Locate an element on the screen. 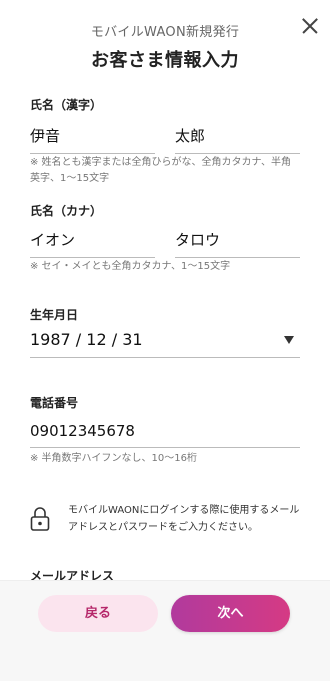  birthdate-select: 1987 / 12 / 31 is located at coordinates (165, 344).